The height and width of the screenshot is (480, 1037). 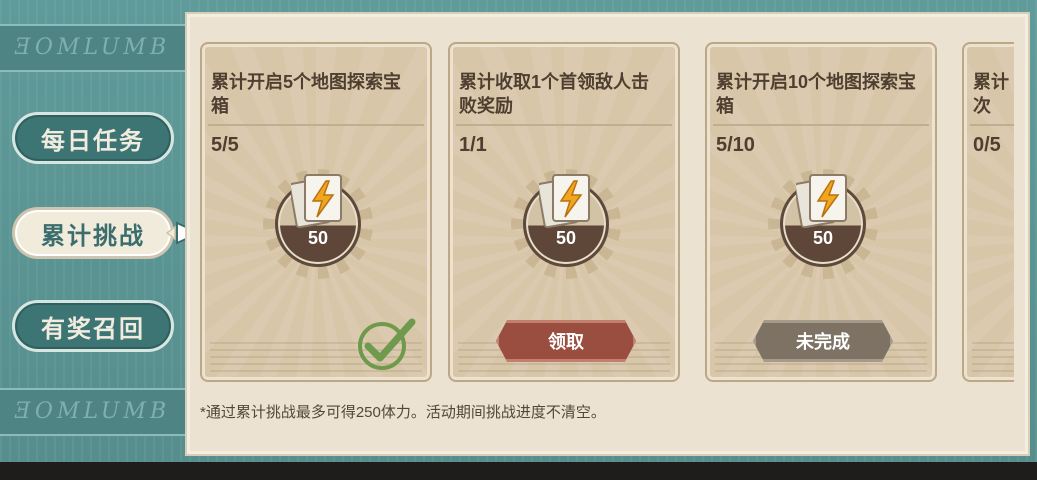 I want to click on nav-tab-reward-recall: 有奖召回, so click(x=93, y=326).